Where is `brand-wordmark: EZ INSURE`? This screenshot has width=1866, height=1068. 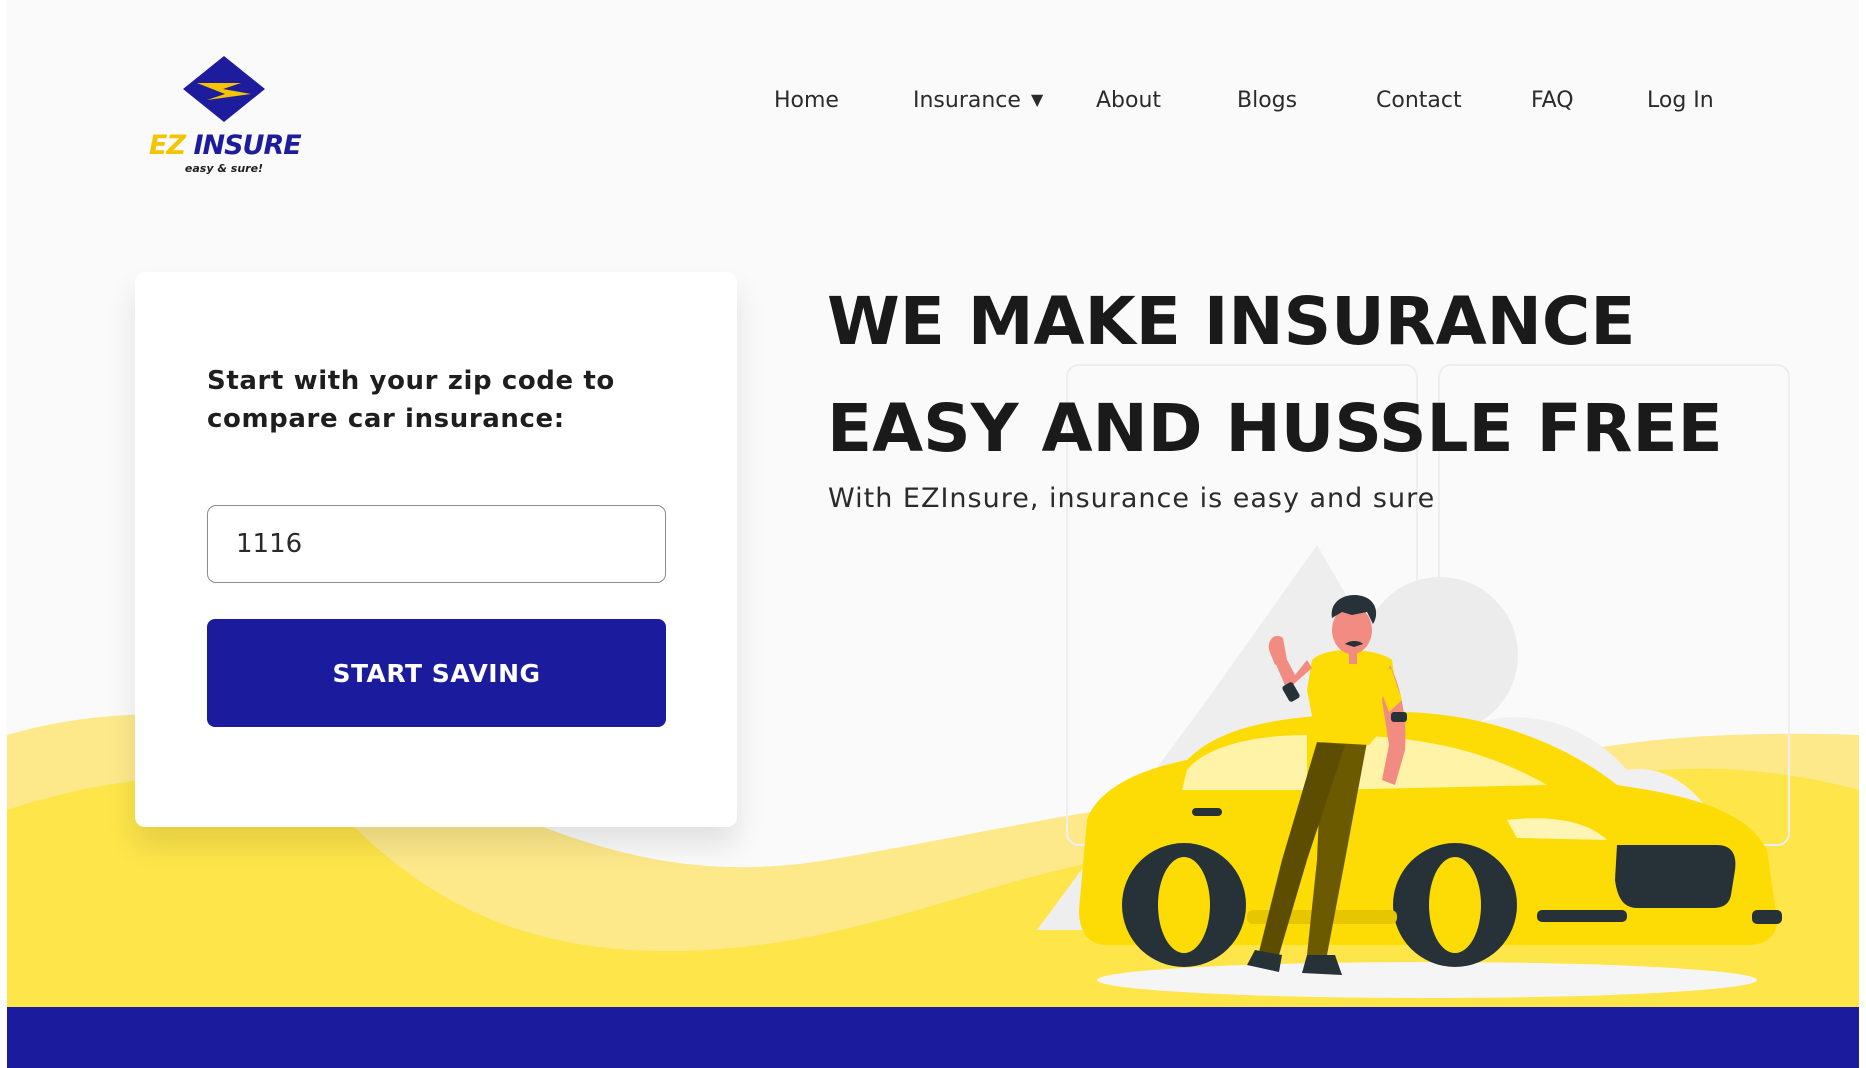
brand-wordmark: EZ INSURE is located at coordinates (225, 145).